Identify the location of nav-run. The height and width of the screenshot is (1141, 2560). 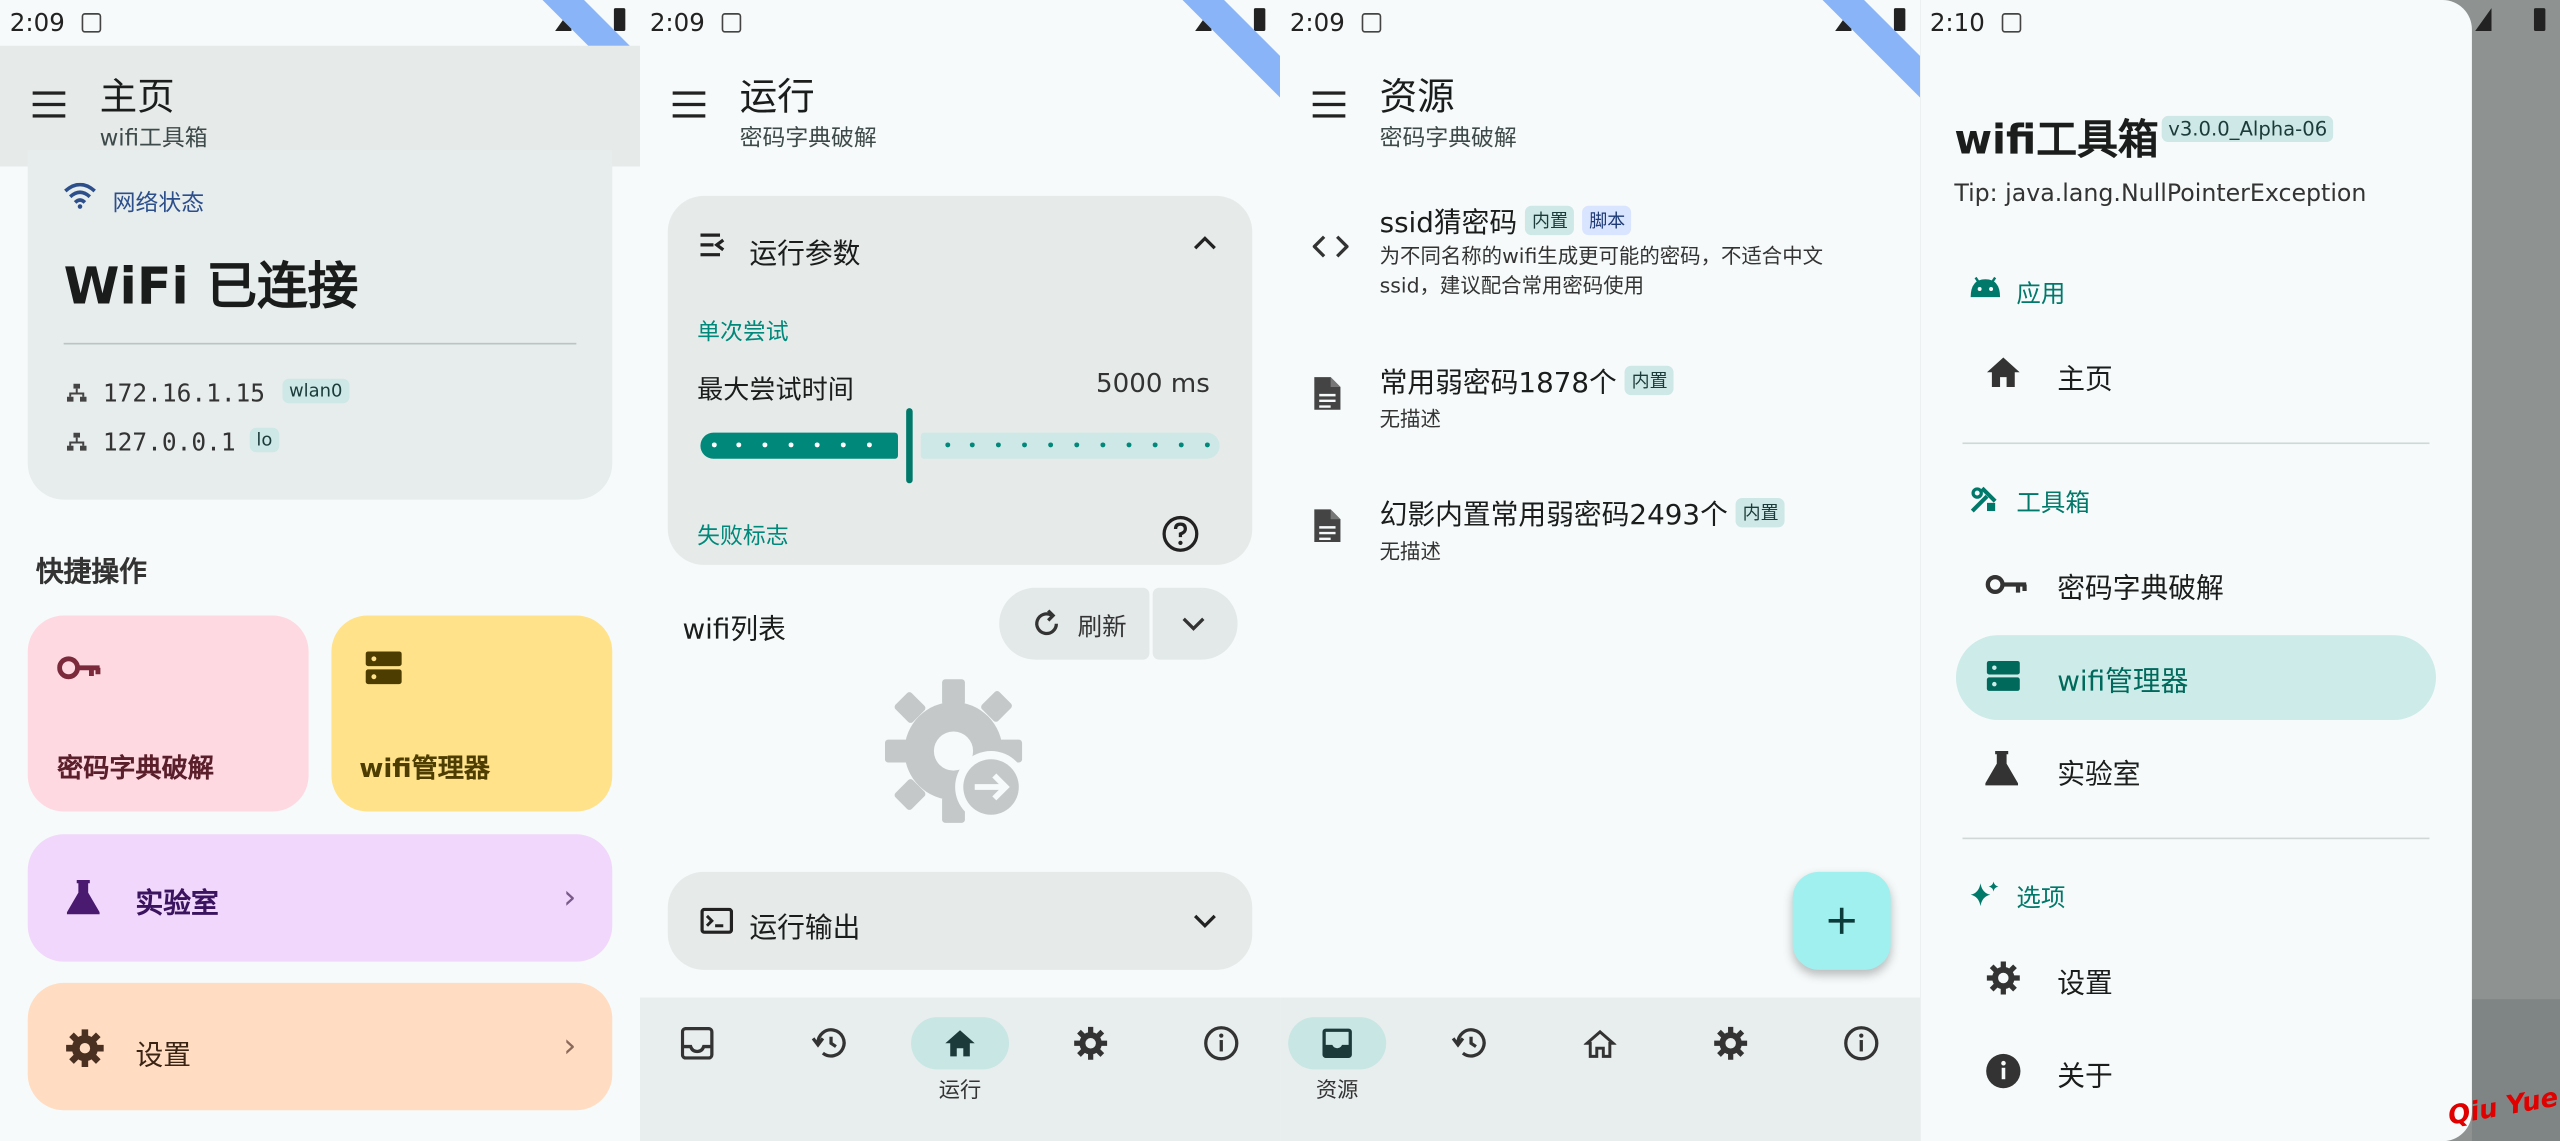
(1600, 1074).